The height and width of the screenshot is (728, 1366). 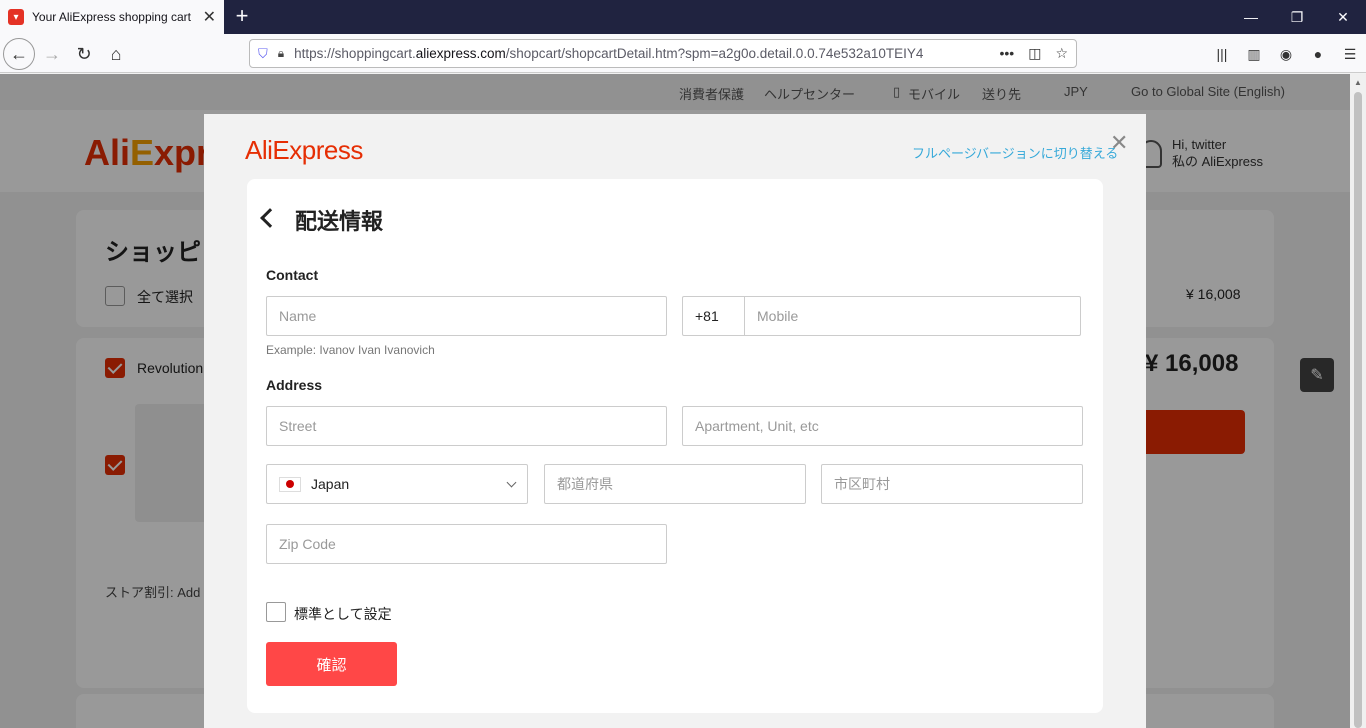 I want to click on street-input, so click(x=466, y=426).